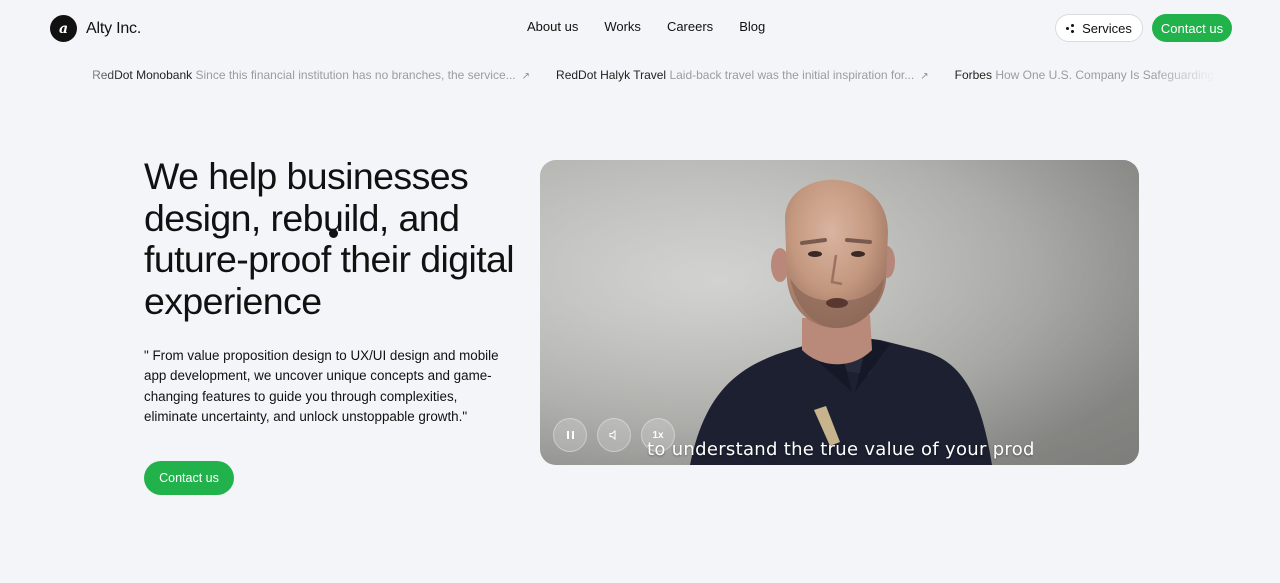 The image size is (1280, 583). What do you see at coordinates (690, 26) in the screenshot?
I see `nav-item-careers: Careers` at bounding box center [690, 26].